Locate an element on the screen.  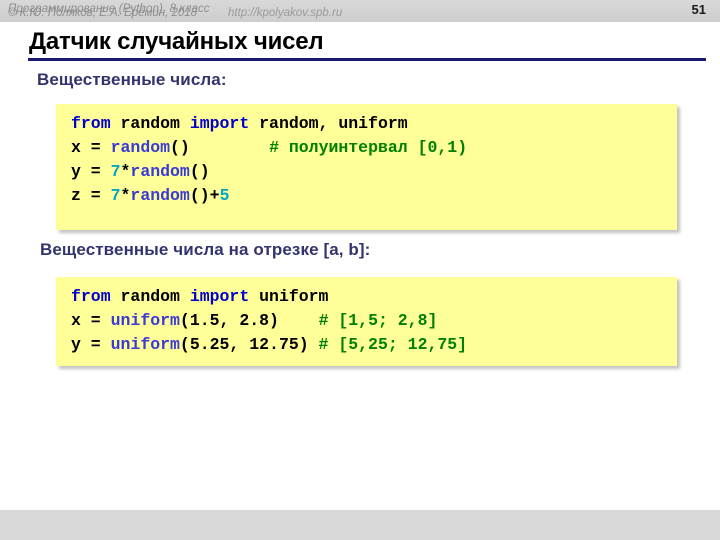
code-token-plain: z = is located at coordinates (91, 195).